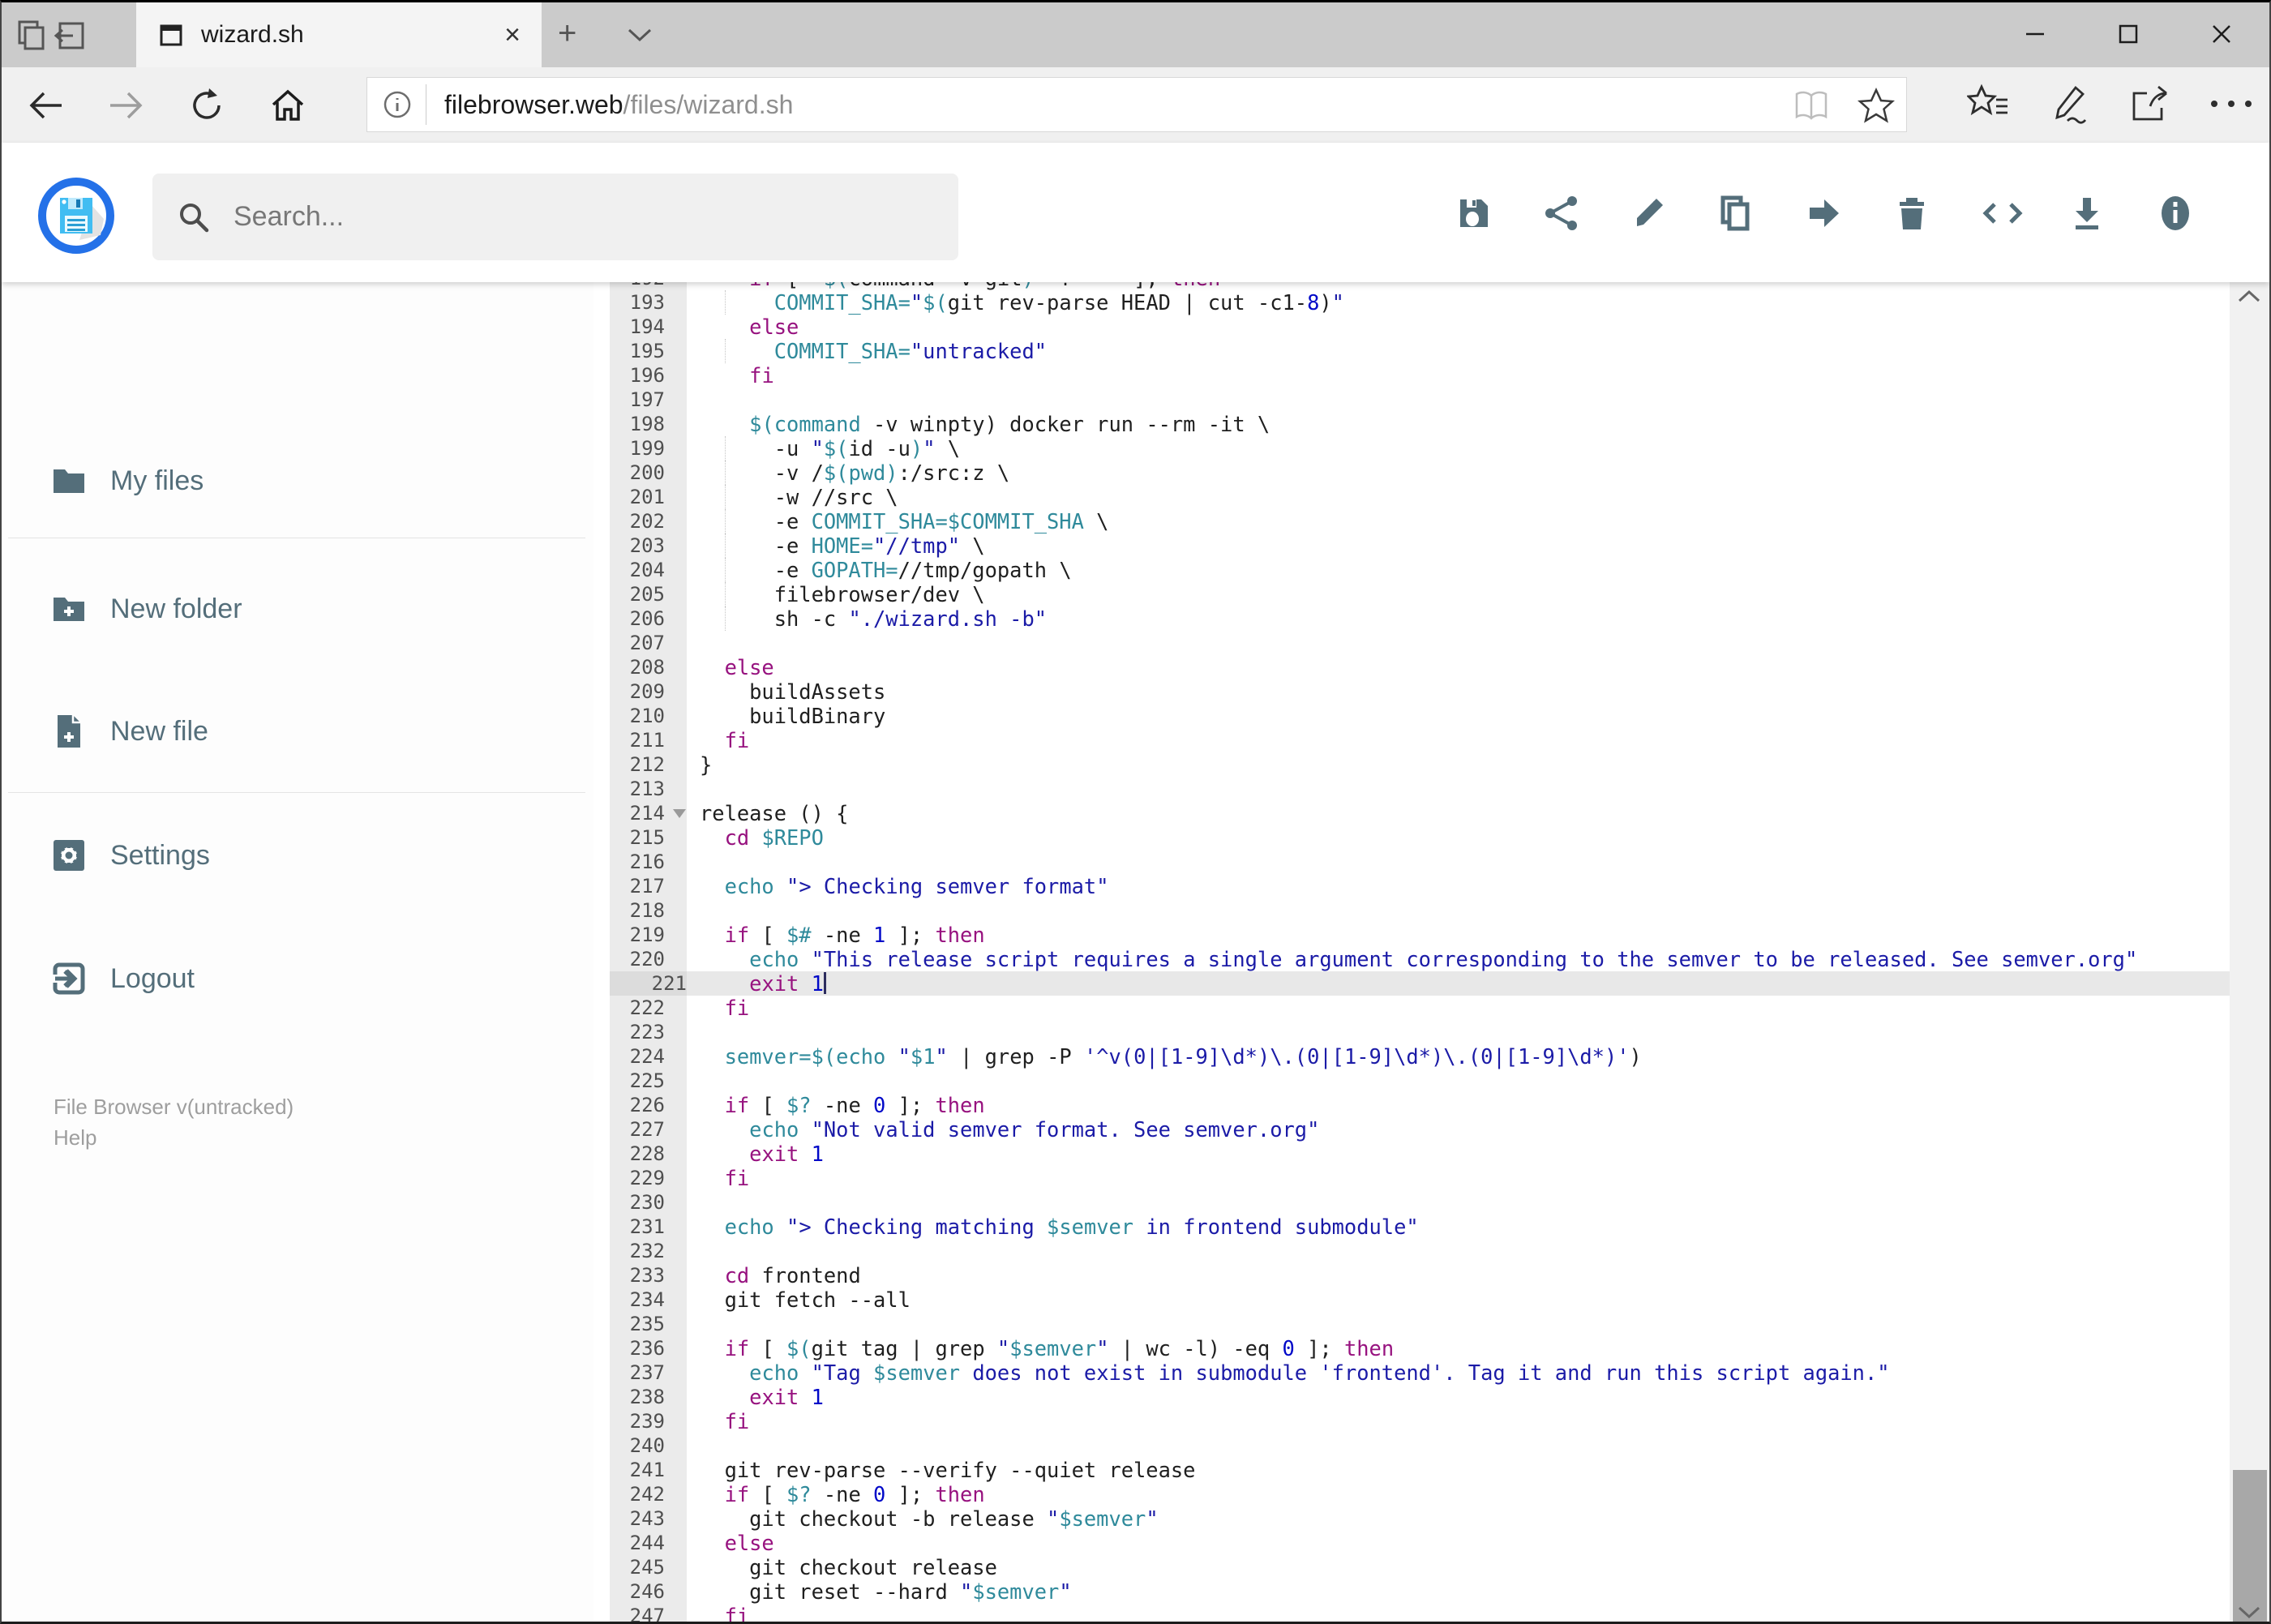 This screenshot has width=2271, height=1624. What do you see at coordinates (298, 856) in the screenshot?
I see `sidebar-item-settings: Settings` at bounding box center [298, 856].